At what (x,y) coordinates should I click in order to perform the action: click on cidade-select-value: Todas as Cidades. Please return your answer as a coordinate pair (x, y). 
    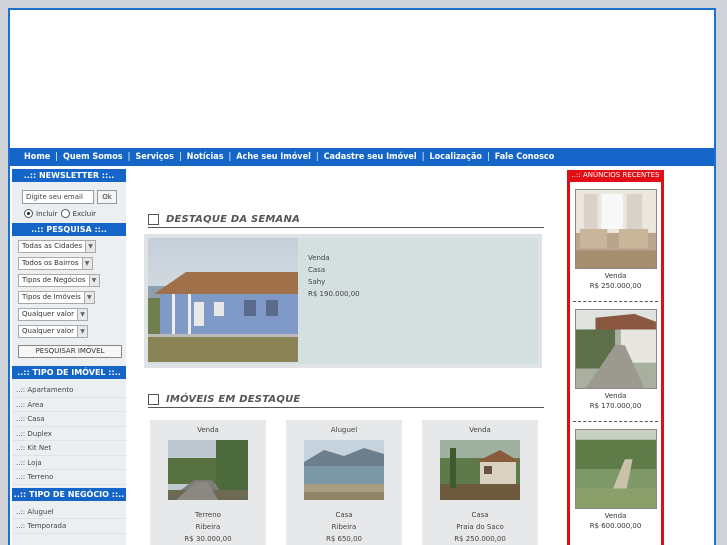
    Looking at the image, I should click on (52, 246).